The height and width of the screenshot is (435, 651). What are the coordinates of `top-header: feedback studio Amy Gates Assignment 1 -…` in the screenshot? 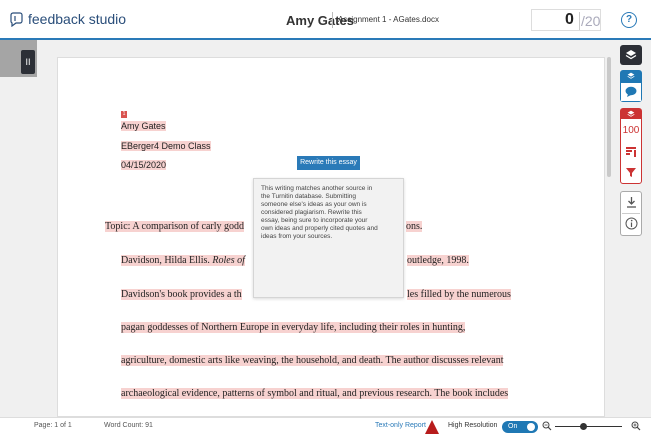 It's located at (325, 20).